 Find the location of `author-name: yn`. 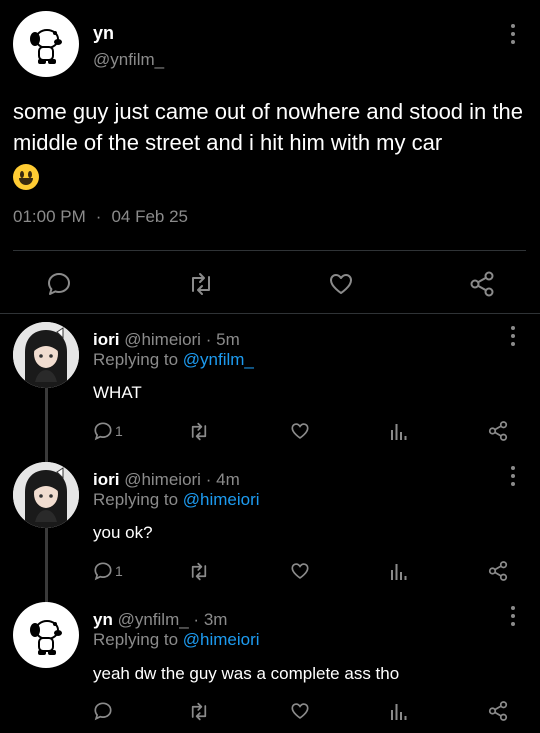

author-name: yn is located at coordinates (103, 33).